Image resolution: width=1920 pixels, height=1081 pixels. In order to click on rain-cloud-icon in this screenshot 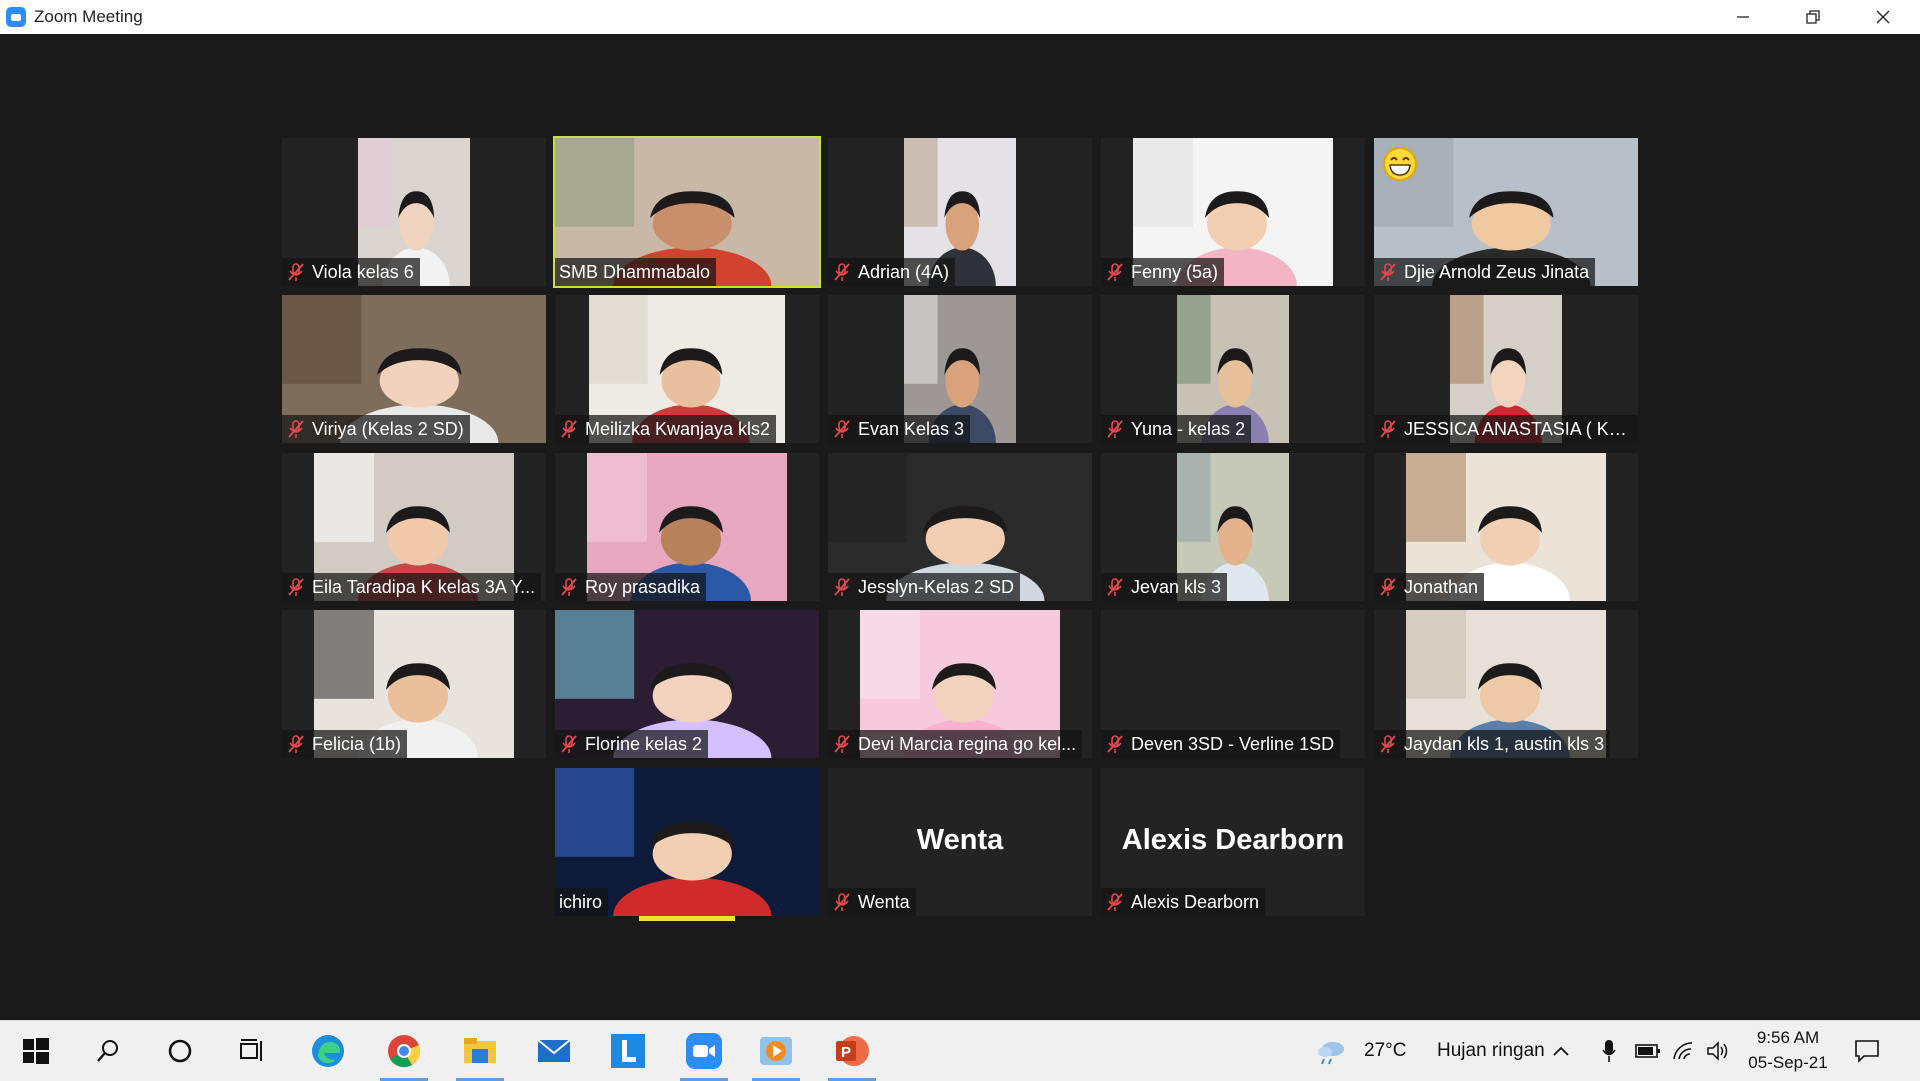, I will do `click(1331, 1053)`.